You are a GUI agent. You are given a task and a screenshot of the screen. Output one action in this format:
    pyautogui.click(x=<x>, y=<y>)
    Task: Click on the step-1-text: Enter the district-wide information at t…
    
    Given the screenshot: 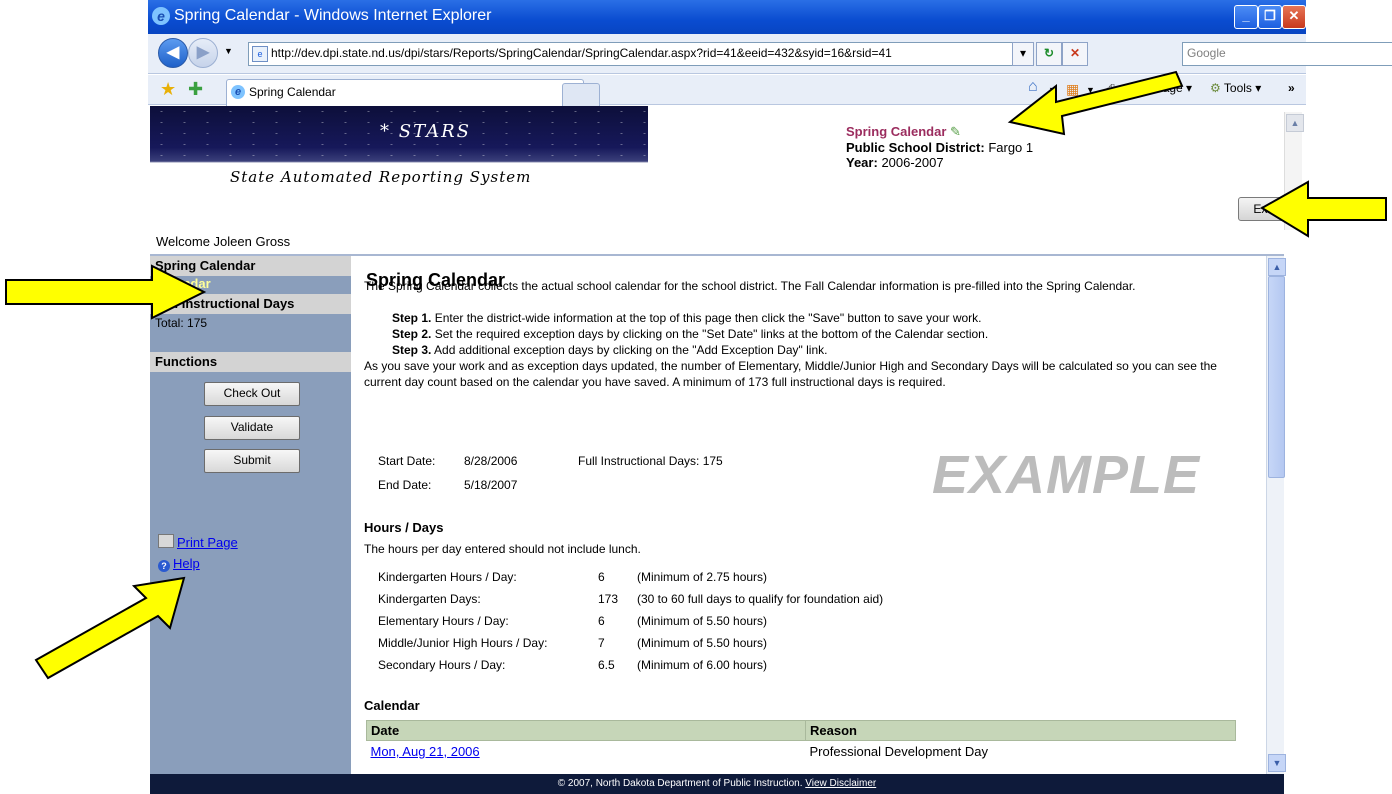 What is the action you would take?
    pyautogui.click(x=706, y=318)
    